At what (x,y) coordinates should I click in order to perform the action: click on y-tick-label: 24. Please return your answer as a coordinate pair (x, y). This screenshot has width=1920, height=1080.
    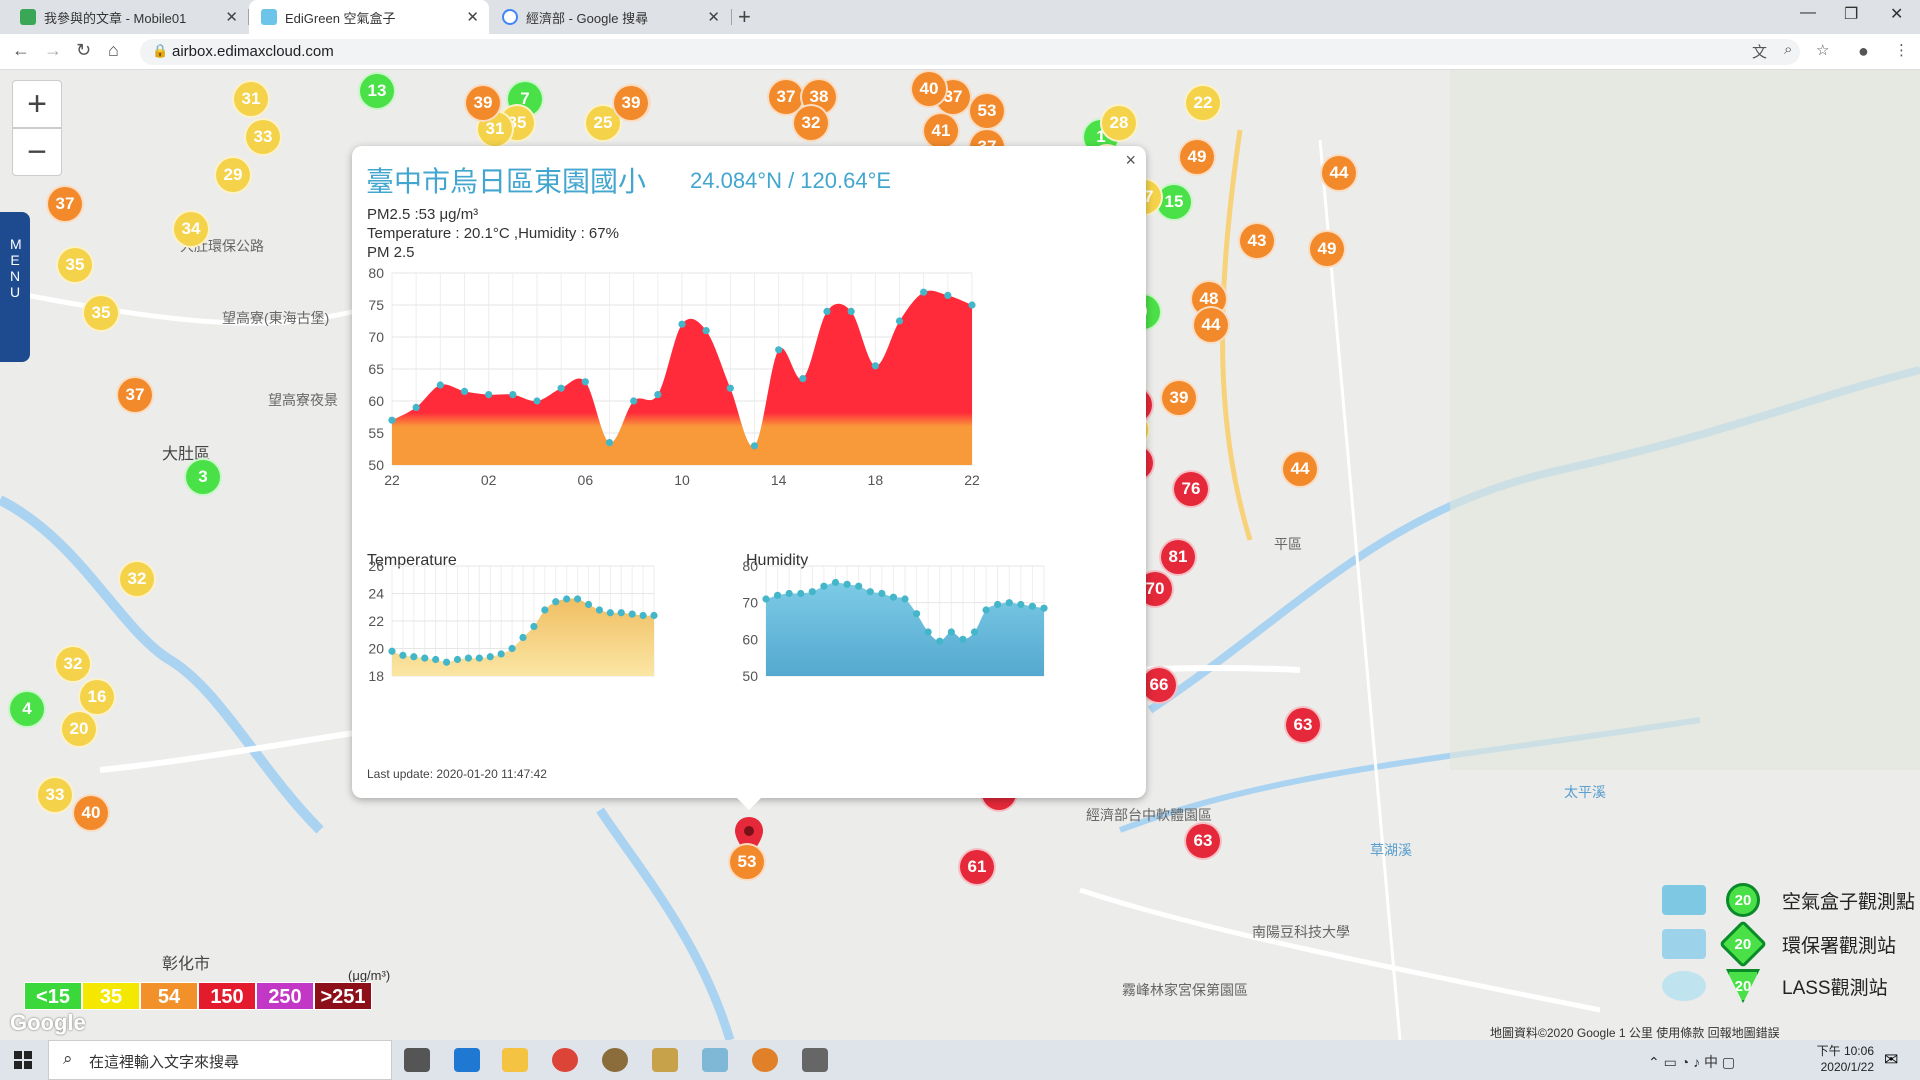
    Looking at the image, I should click on (376, 594).